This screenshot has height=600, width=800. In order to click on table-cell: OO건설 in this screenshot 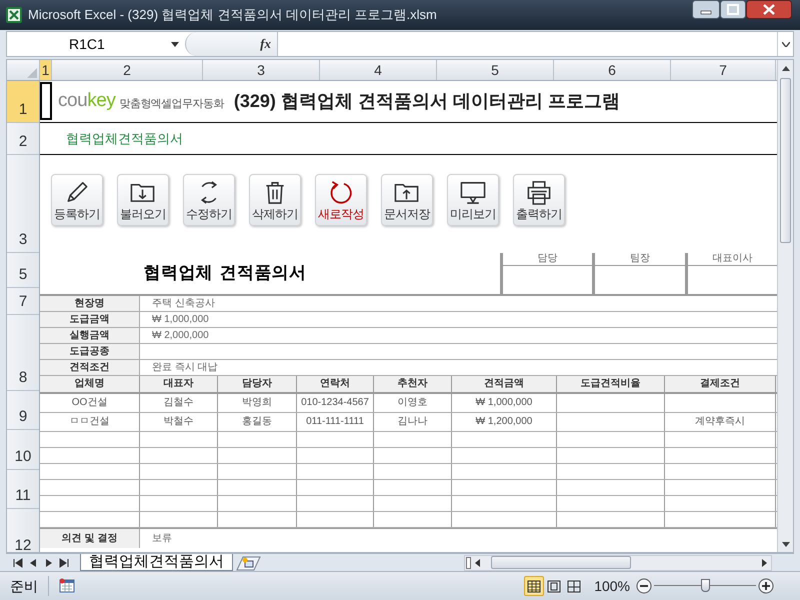, I will do `click(90, 403)`.